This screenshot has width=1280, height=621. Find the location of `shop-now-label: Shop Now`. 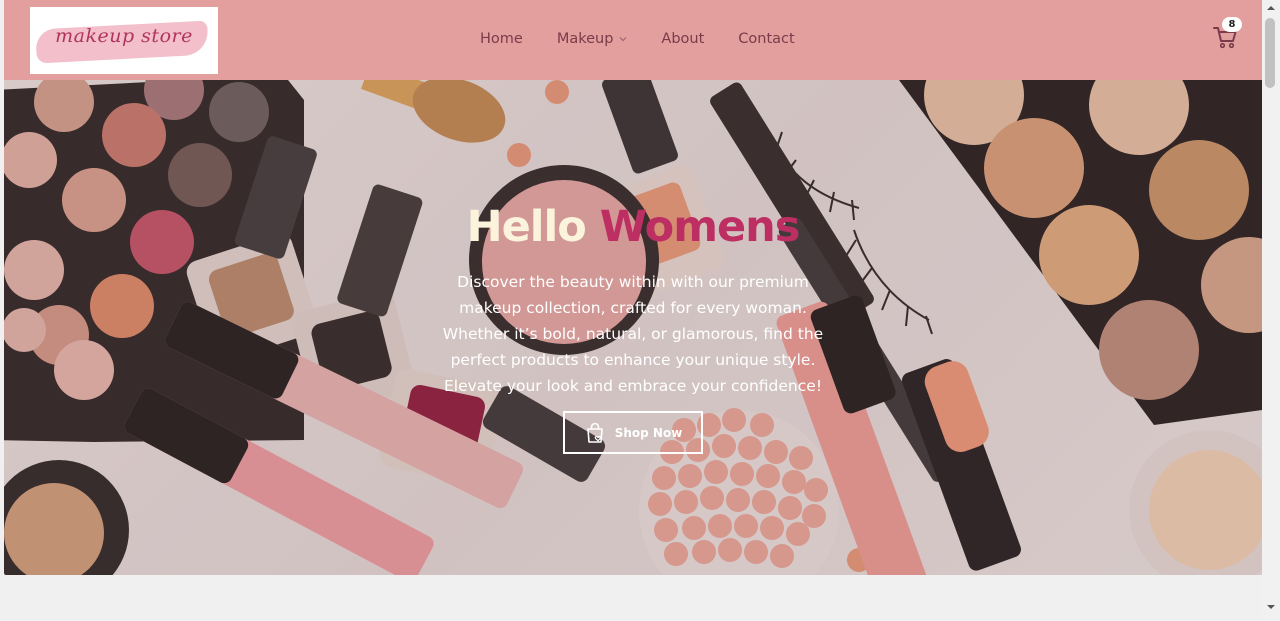

shop-now-label: Shop Now is located at coordinates (648, 432).